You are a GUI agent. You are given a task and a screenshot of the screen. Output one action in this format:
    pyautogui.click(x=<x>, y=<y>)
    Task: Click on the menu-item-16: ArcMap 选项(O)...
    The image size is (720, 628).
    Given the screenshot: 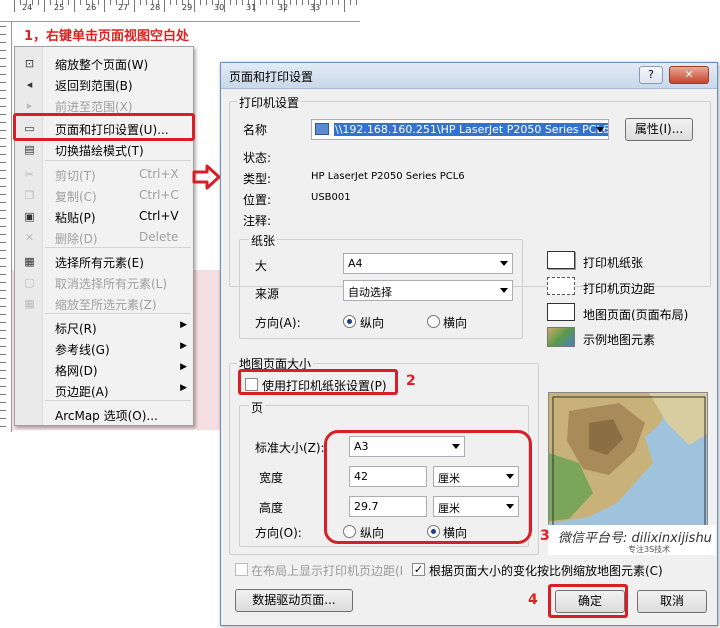 What is the action you would take?
    pyautogui.click(x=105, y=414)
    